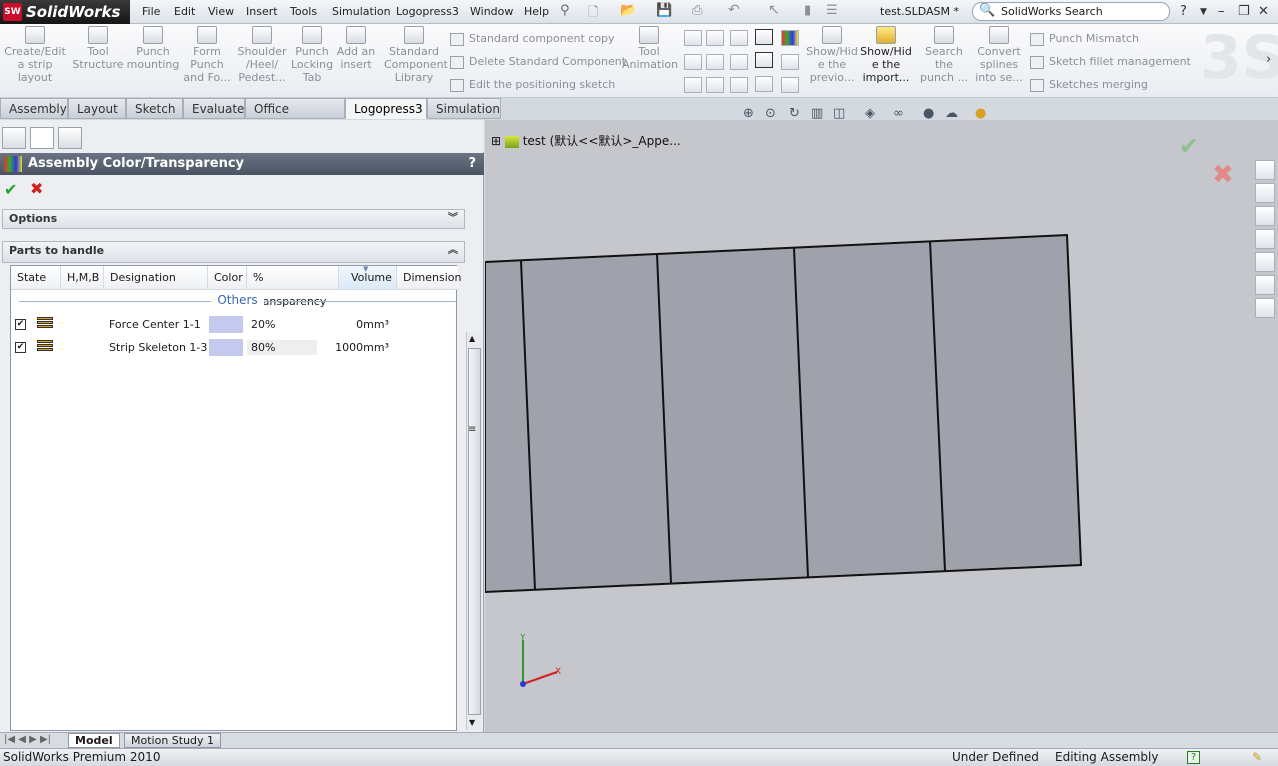 The height and width of the screenshot is (766, 1278). Describe the element at coordinates (263, 347) in the screenshot. I see `row-transparency: 80%` at that location.